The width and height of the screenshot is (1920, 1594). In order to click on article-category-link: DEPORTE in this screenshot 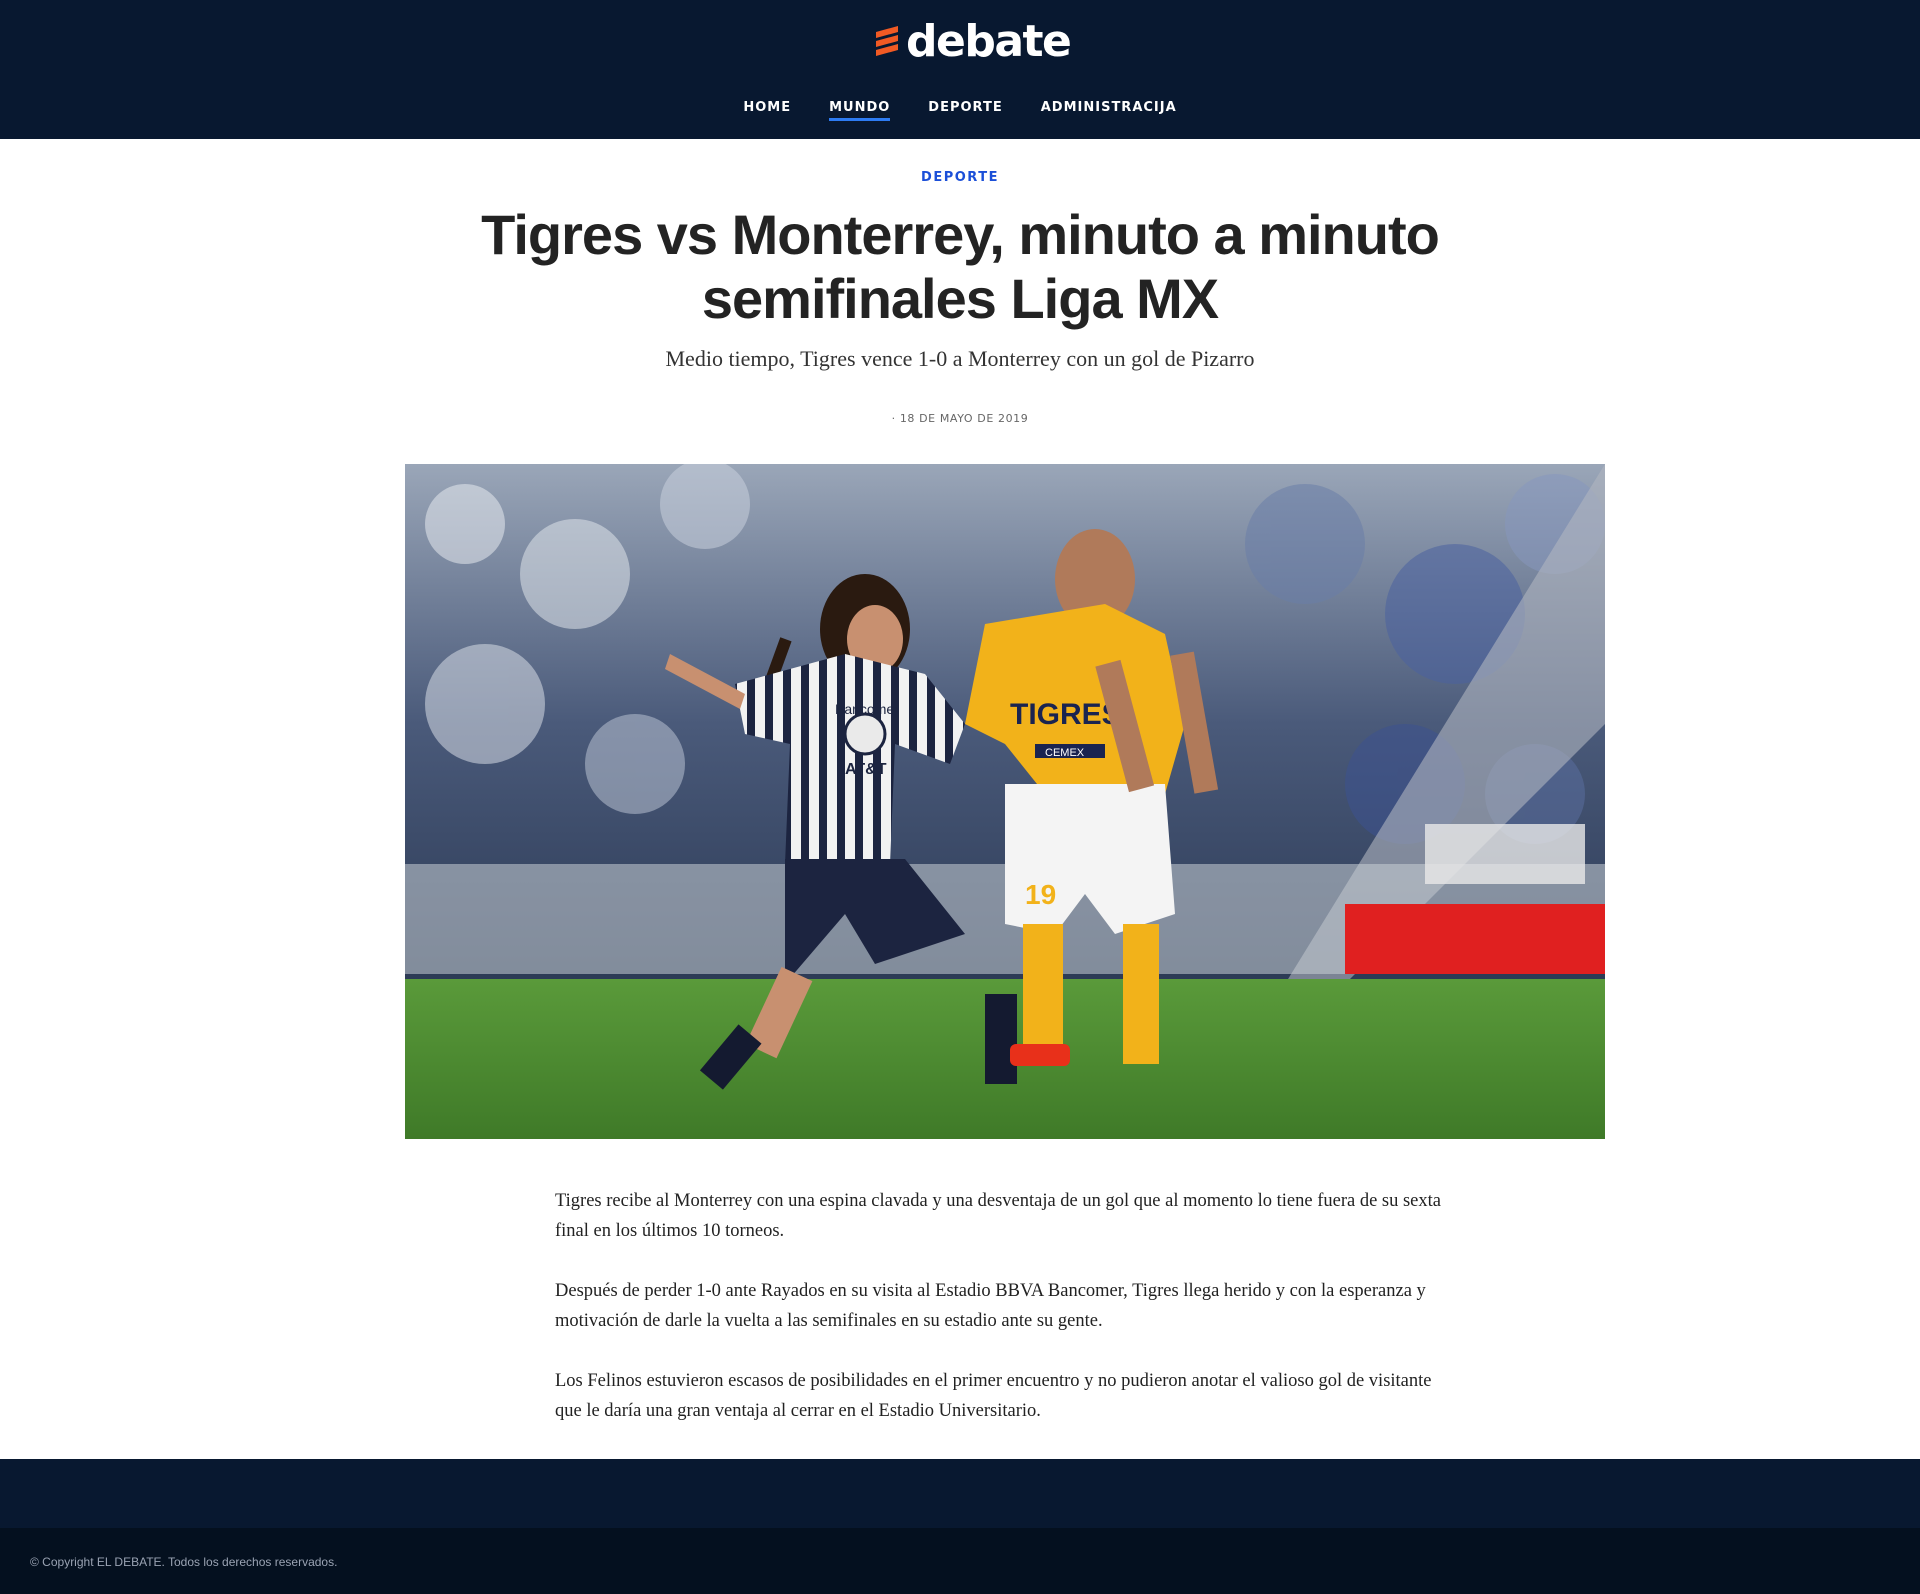, I will do `click(960, 177)`.